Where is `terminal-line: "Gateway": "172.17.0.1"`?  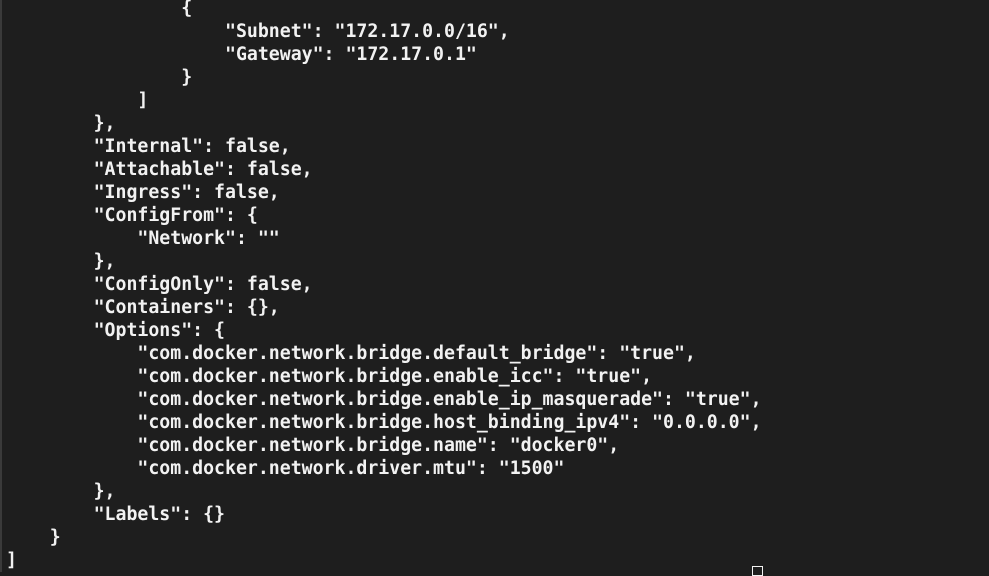 terminal-line: "Gateway": "172.17.0.1" is located at coordinates (241, 54).